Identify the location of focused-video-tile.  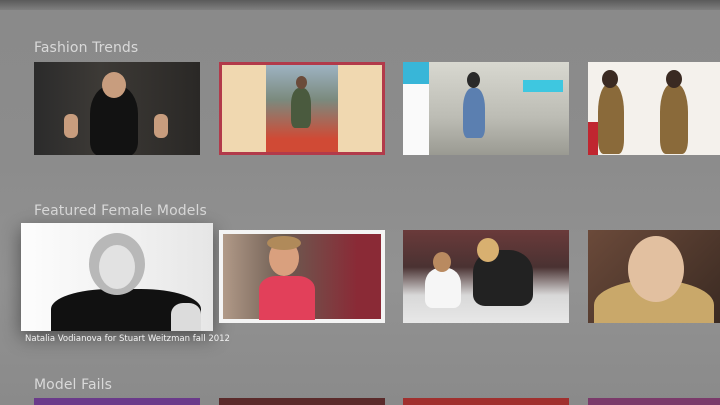
(117, 277).